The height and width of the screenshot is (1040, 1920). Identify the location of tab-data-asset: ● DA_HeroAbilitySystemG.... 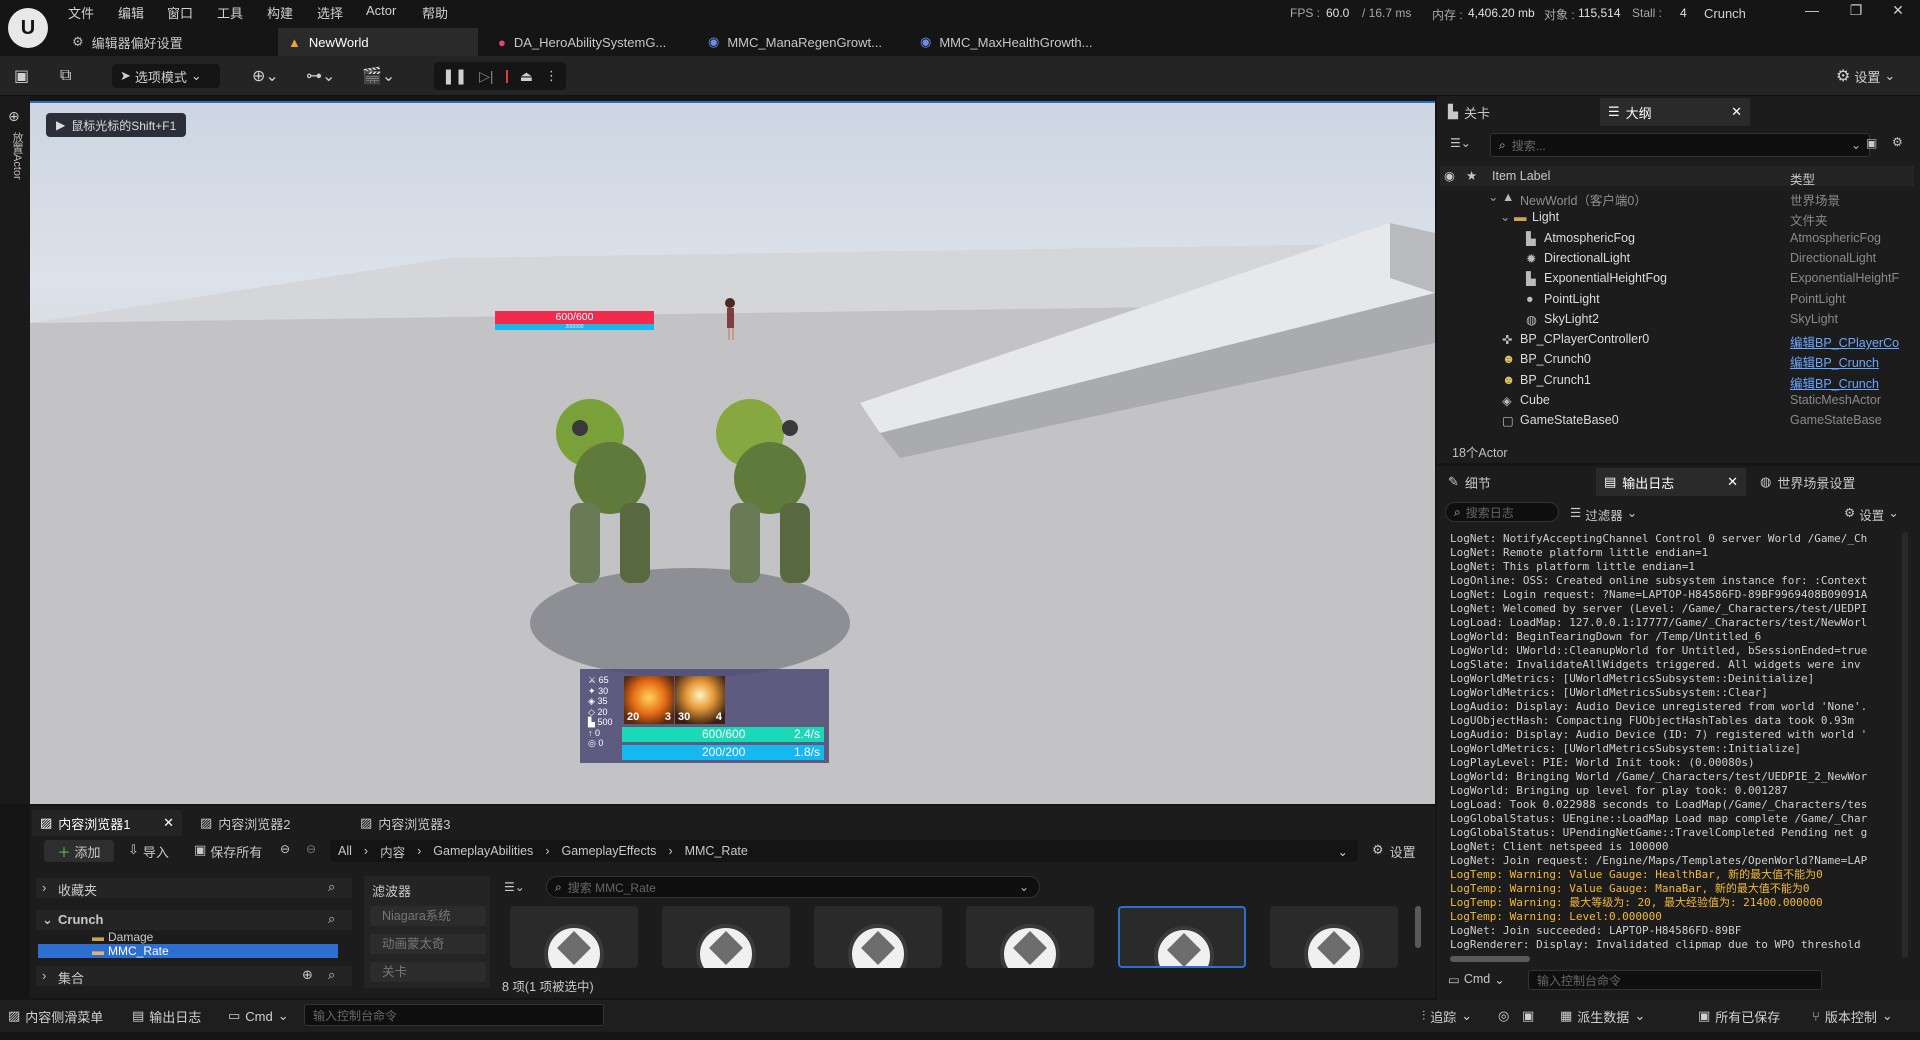
(588, 42).